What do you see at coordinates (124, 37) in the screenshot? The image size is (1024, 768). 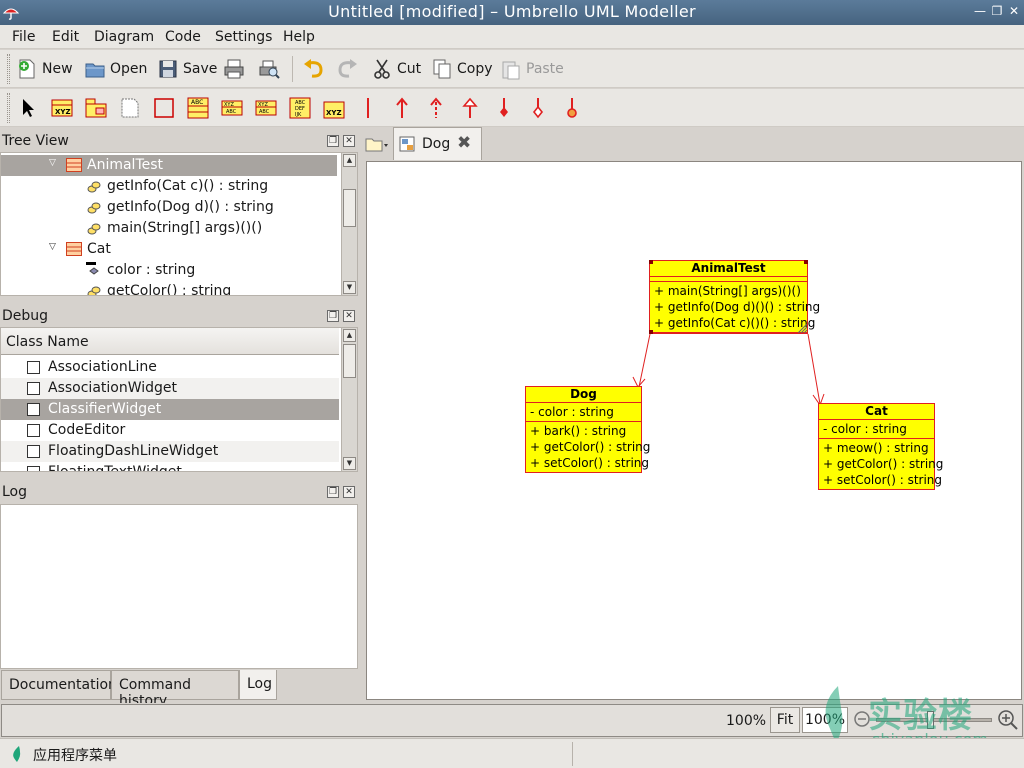 I see `menu-diagram: Diagram` at bounding box center [124, 37].